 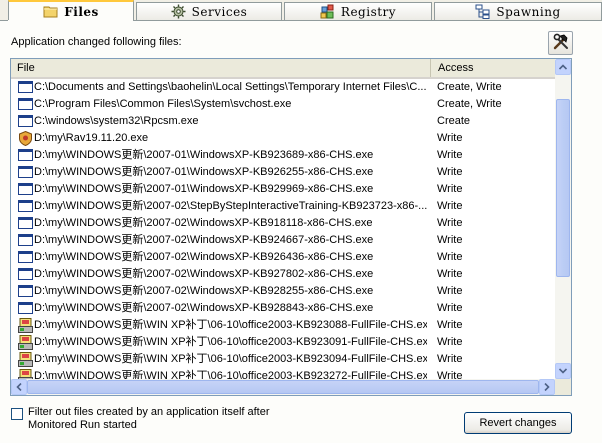 I want to click on column-header-file: File, so click(x=221, y=68).